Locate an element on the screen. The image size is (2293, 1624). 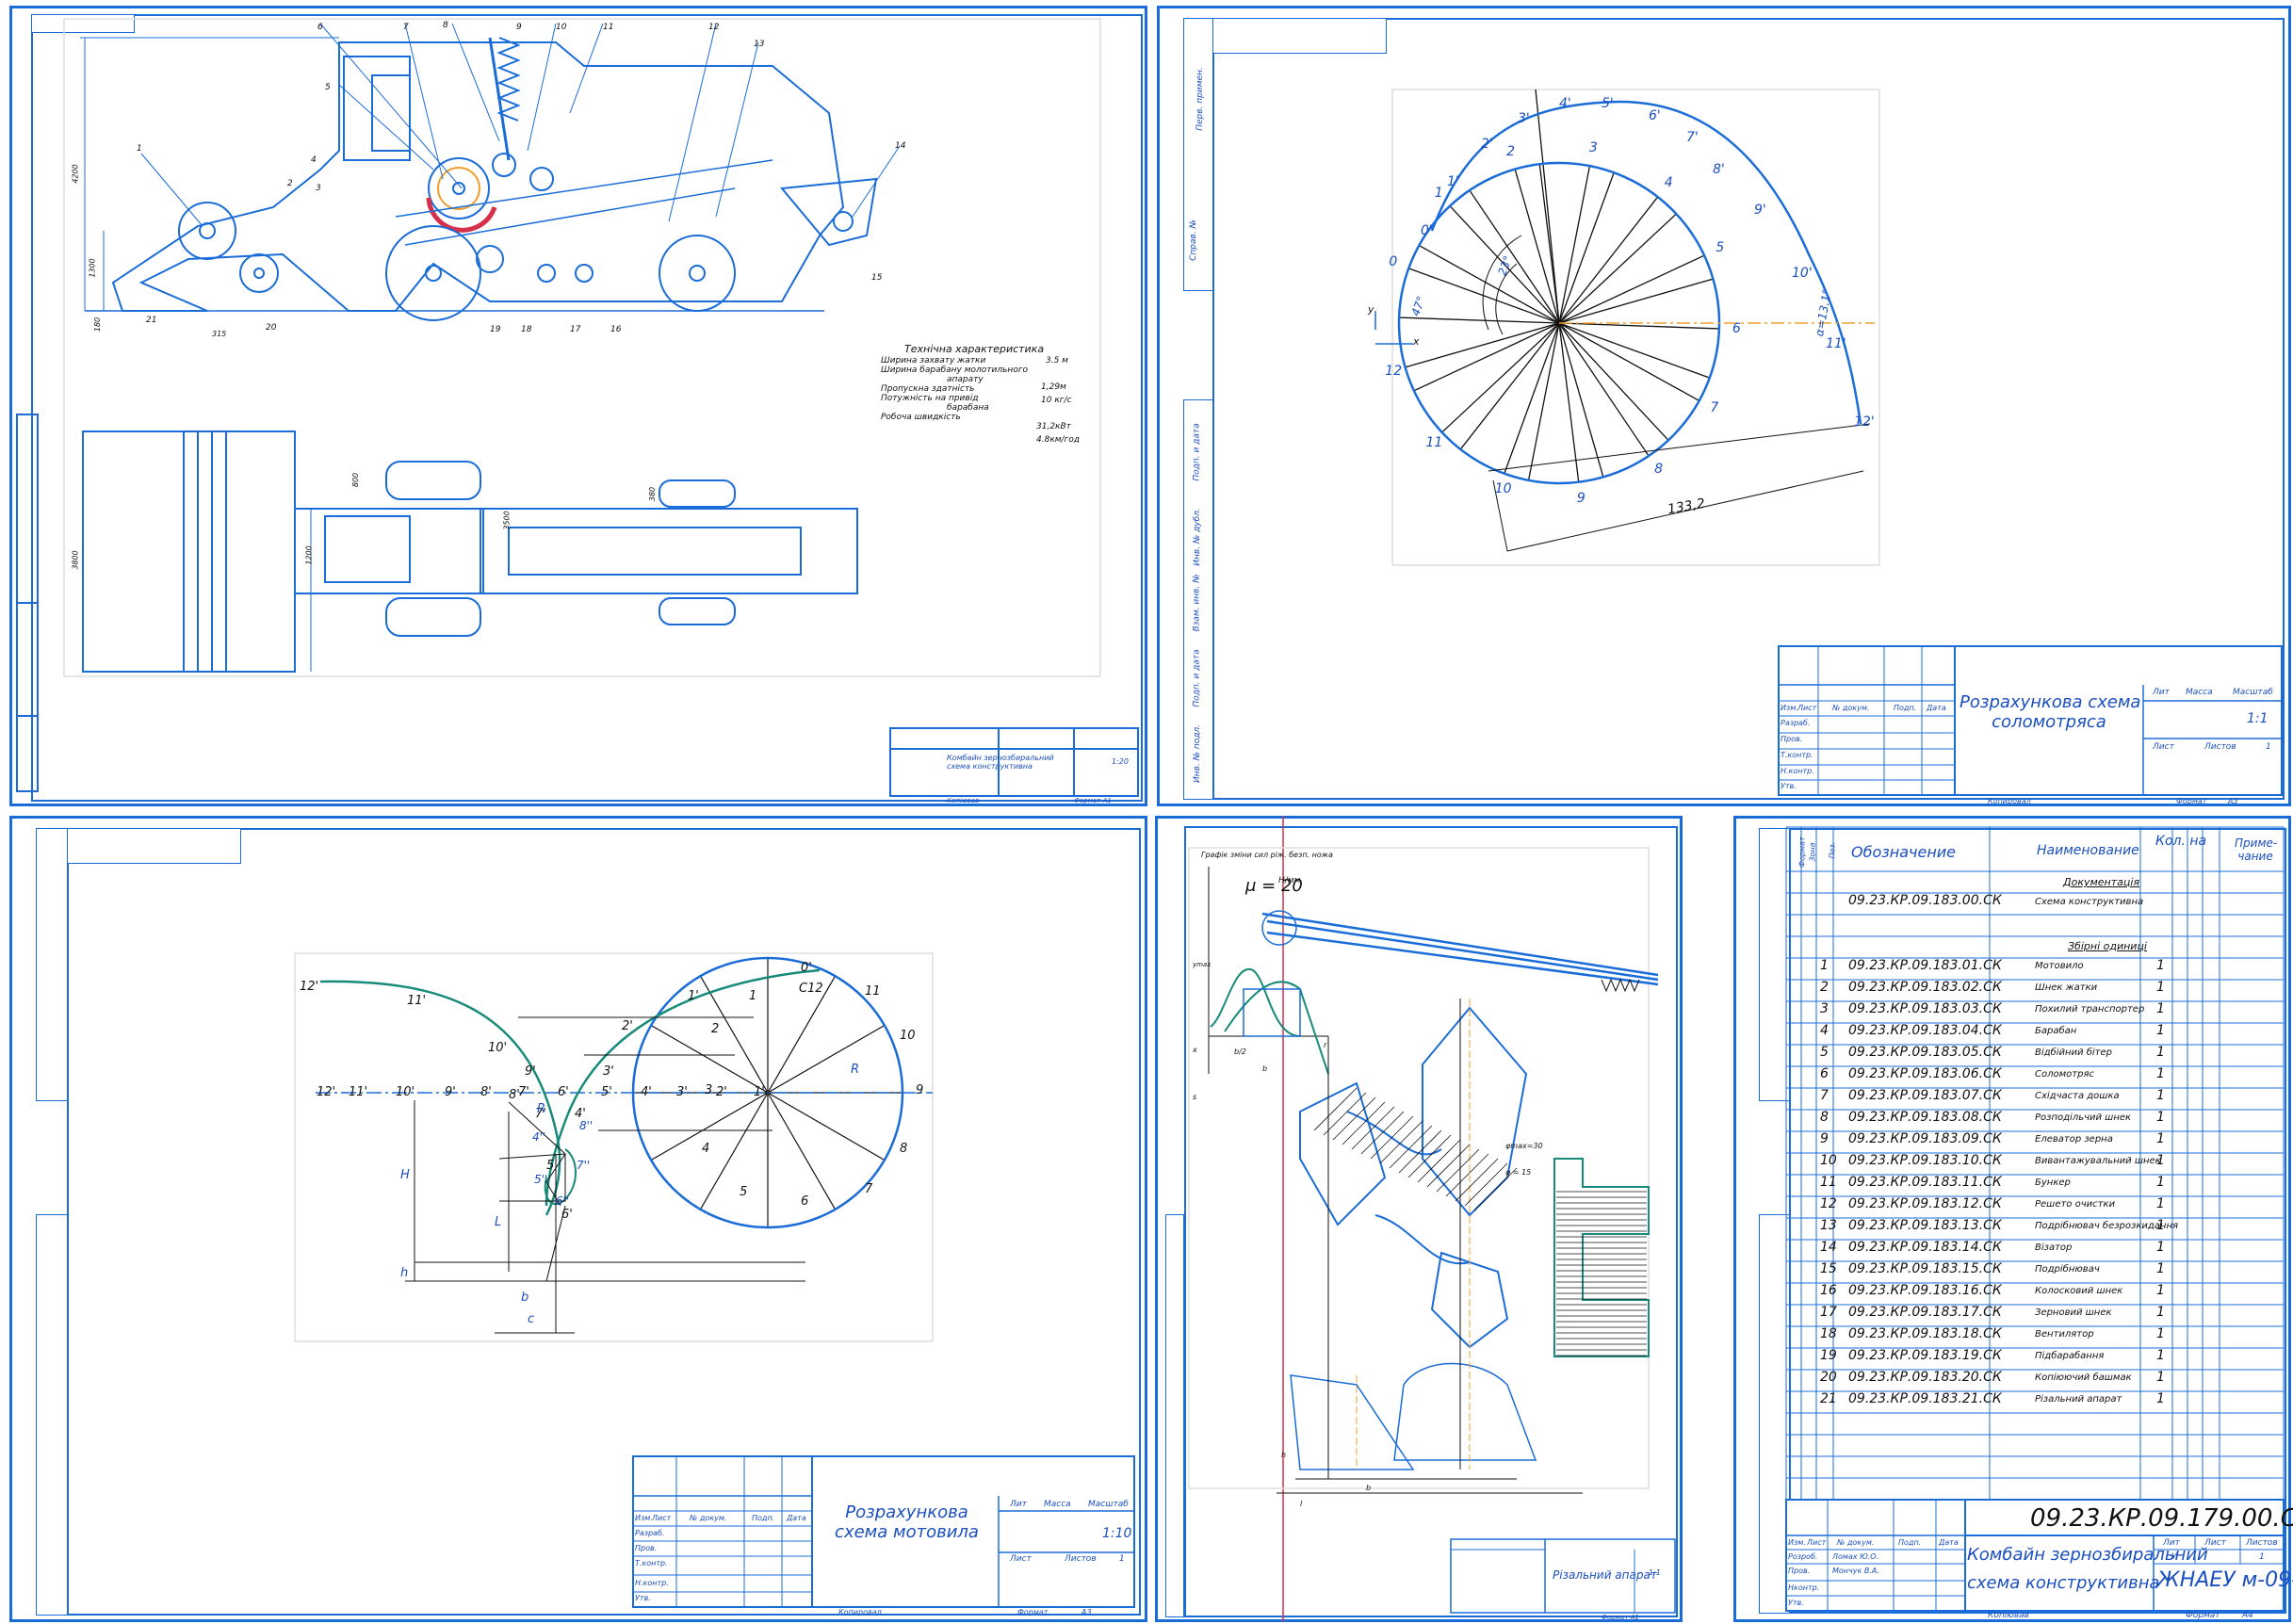
reel-point-label: 0' is located at coordinates (806, 968).